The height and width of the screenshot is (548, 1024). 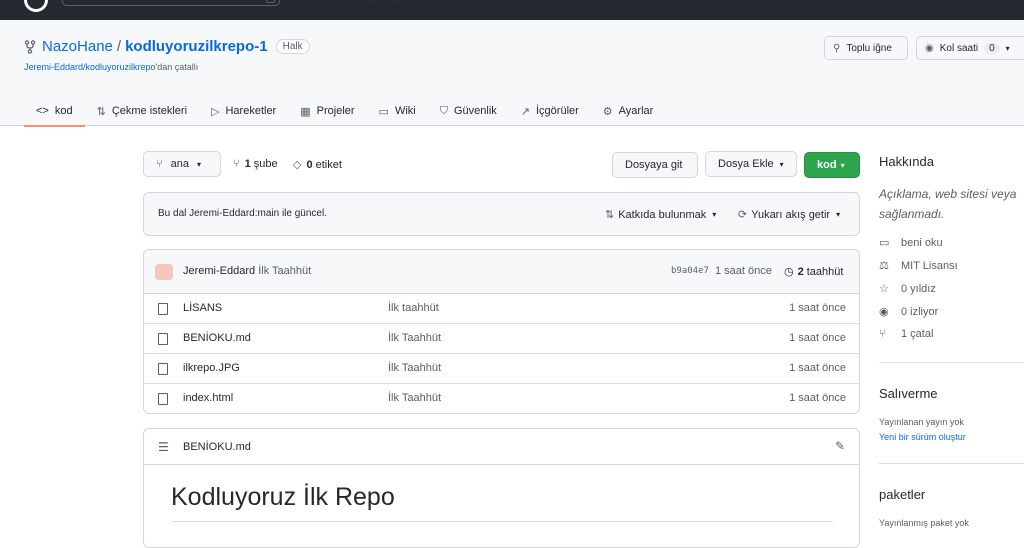 I want to click on tags-label: etiket, so click(x=328, y=164).